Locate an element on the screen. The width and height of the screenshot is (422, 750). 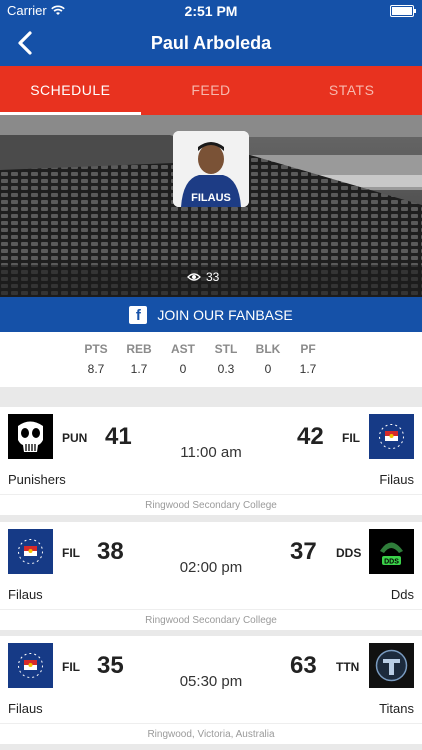
stat-pf: PF 1.7 is located at coordinates (308, 359).